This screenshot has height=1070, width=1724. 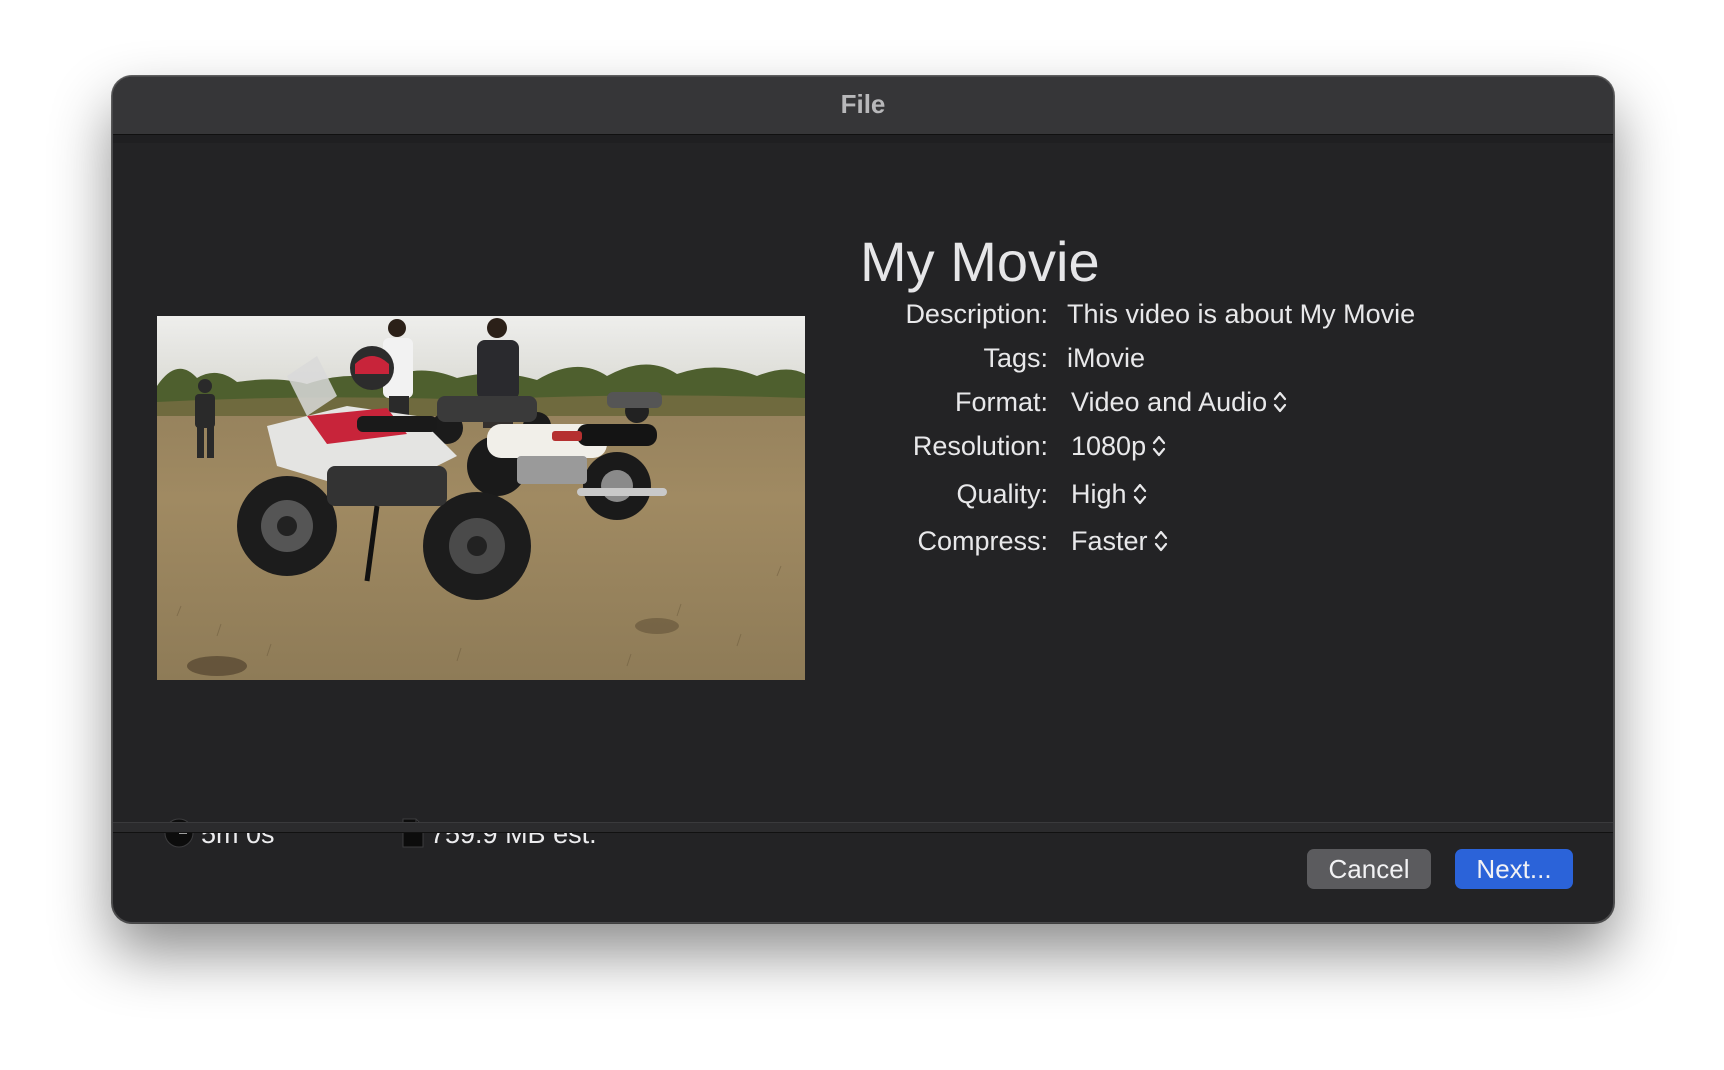 I want to click on quality-popup: High, so click(x=1109, y=494).